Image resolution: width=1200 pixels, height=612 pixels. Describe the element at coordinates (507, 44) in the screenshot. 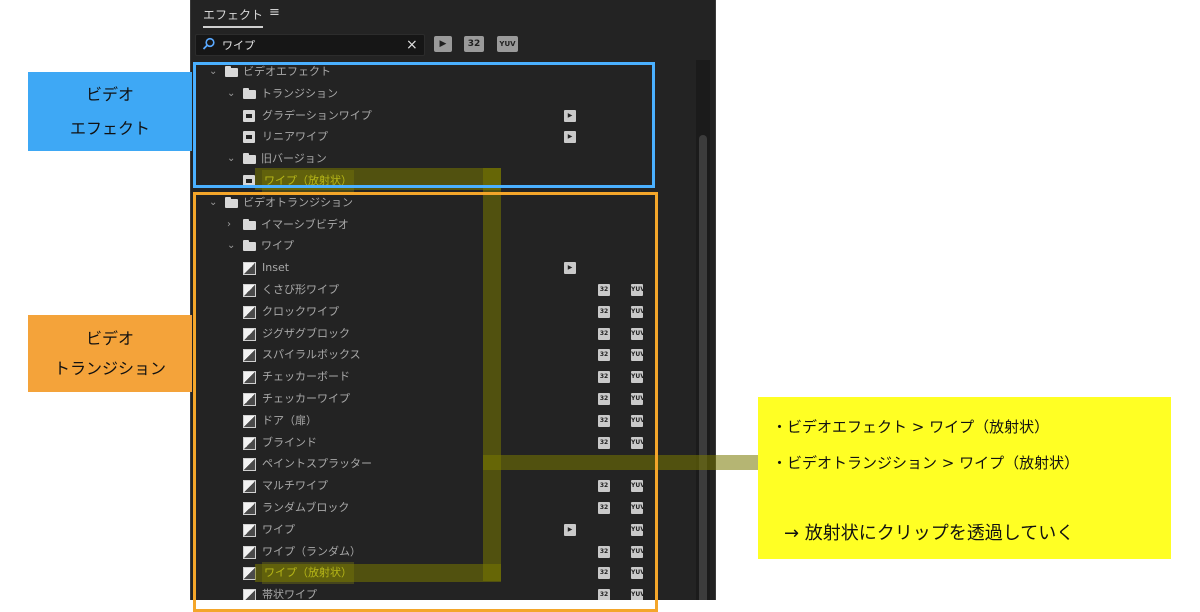

I see `yuv-icon: YUV` at that location.